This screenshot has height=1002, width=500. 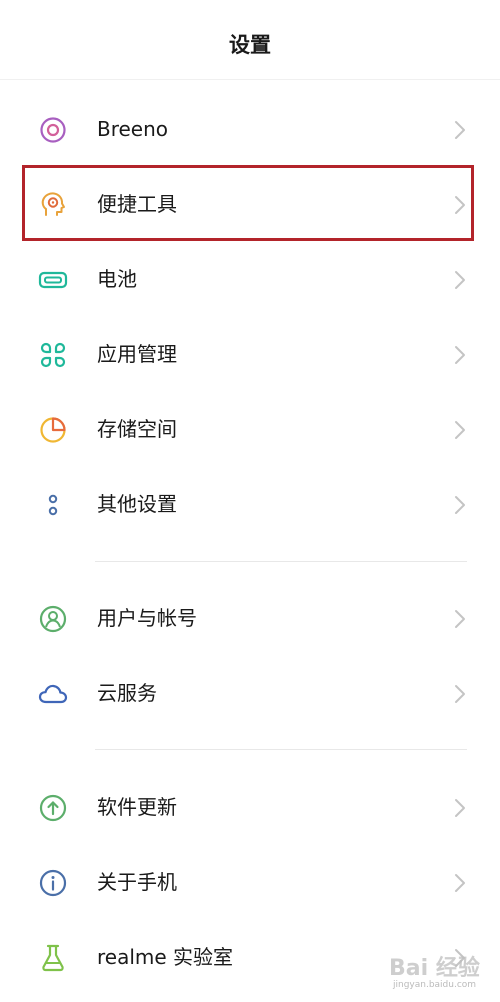 I want to click on settings-item-about-phone: 关于手机, so click(x=250, y=882).